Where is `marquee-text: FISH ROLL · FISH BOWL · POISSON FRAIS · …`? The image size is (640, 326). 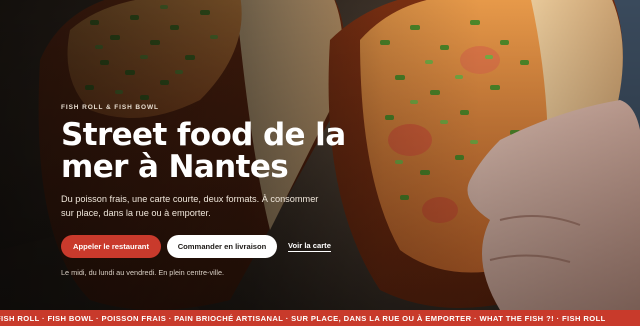
marquee-text: FISH ROLL · FISH BOWL · POISSON FRAIS · … is located at coordinates (303, 318).